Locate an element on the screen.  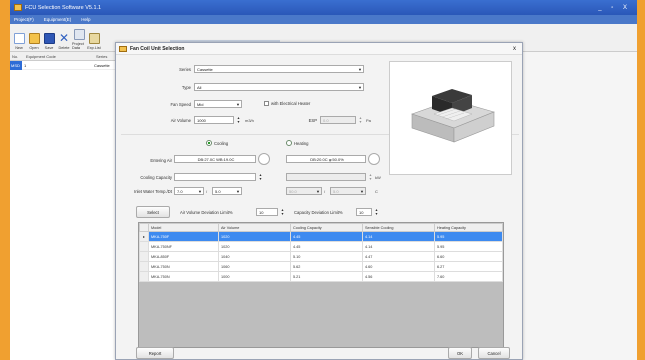
inlet-water-sep: / is located at coordinates (207, 191).